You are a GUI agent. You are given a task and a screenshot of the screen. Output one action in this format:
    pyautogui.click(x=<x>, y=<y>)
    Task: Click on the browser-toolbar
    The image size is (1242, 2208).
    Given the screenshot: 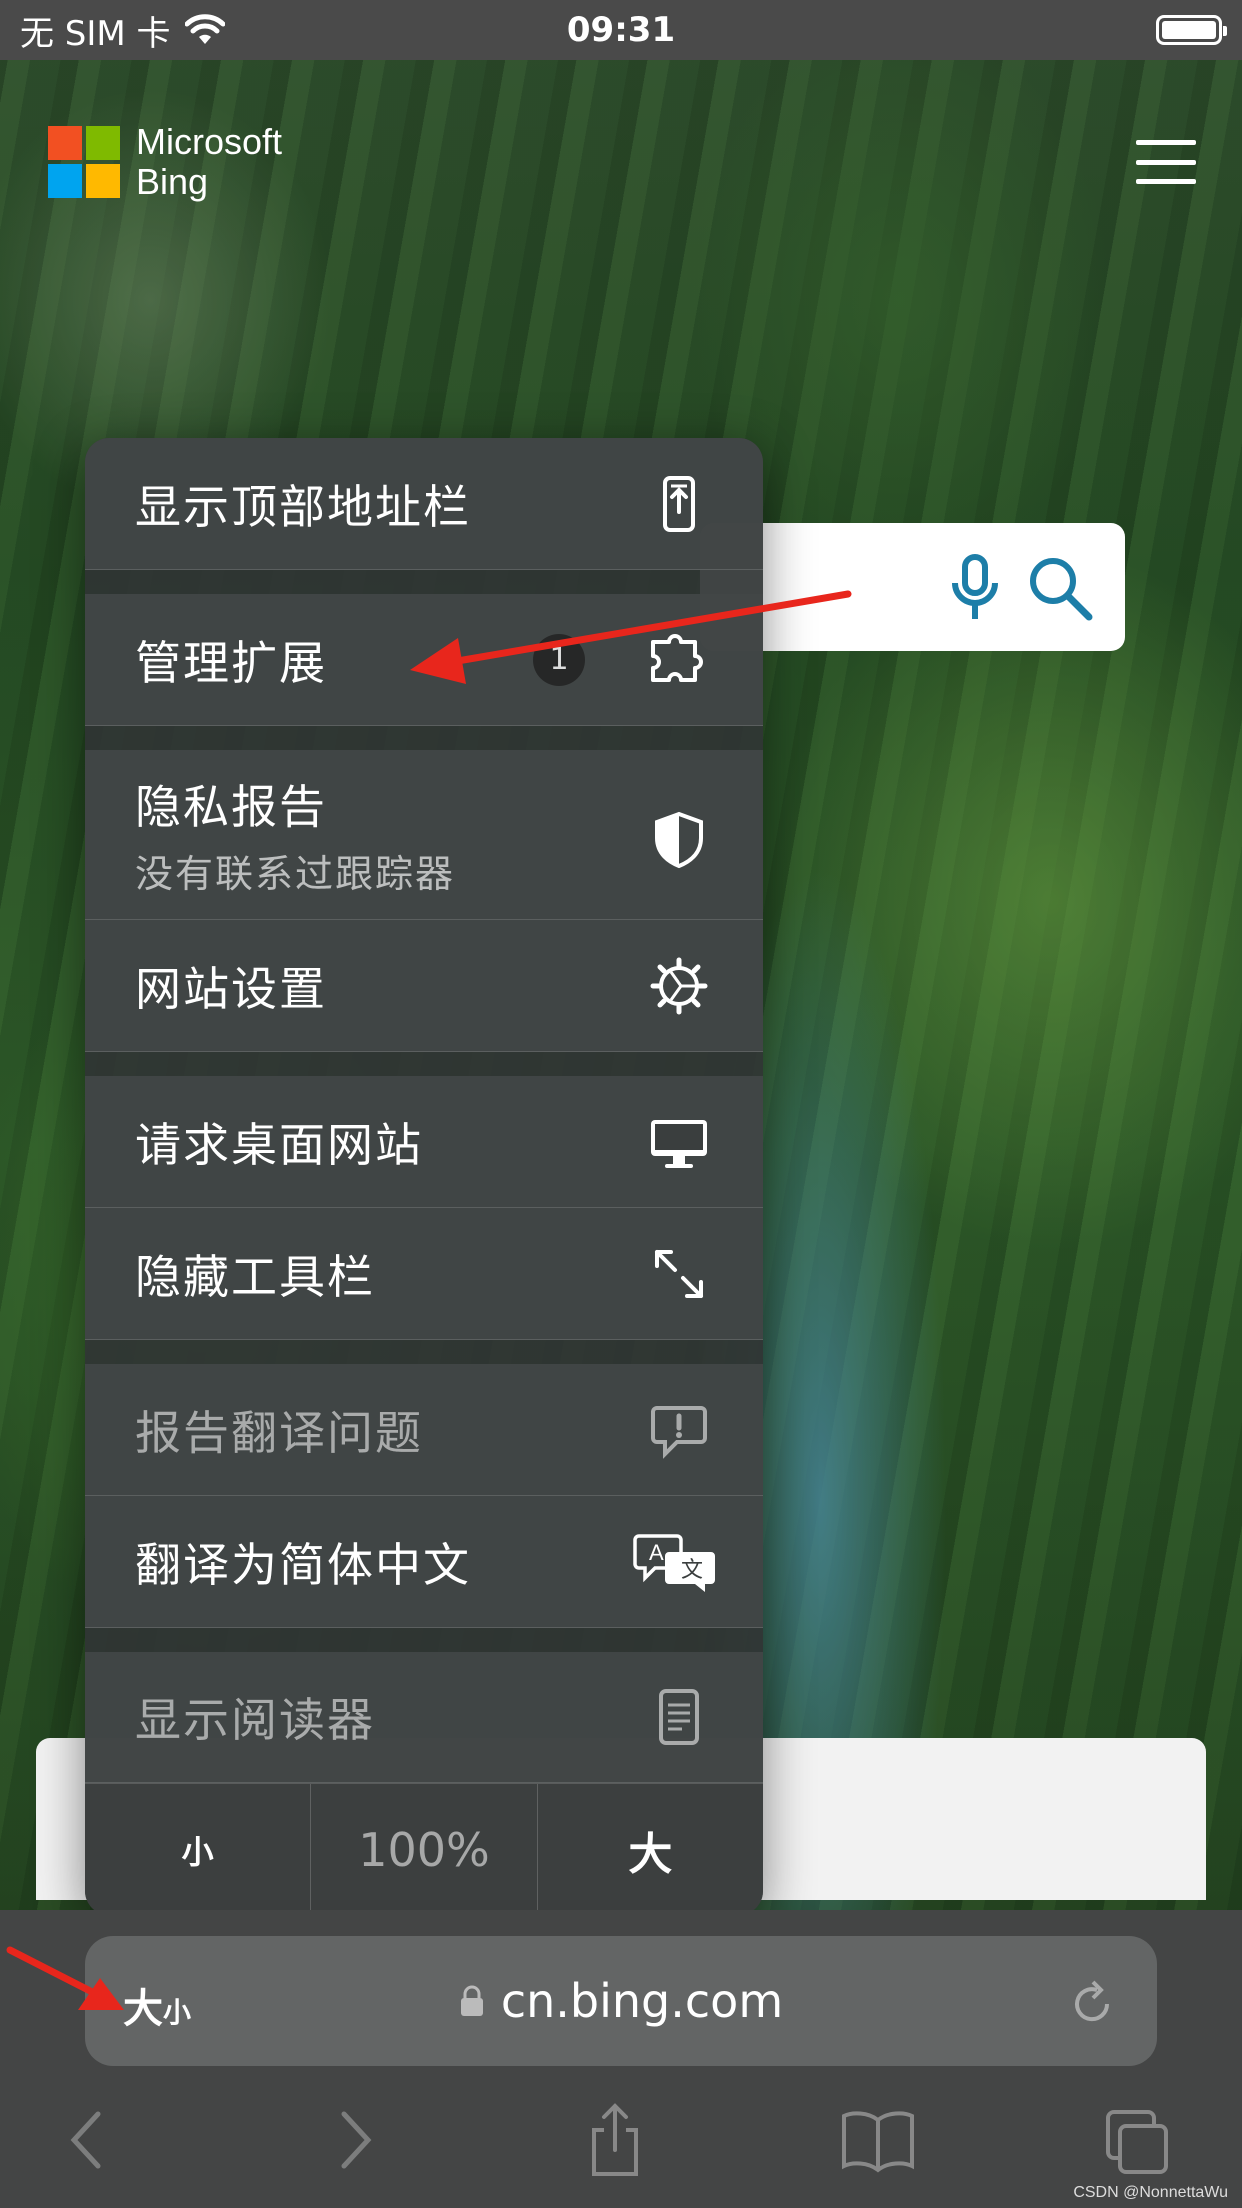 What is the action you would take?
    pyautogui.click(x=621, y=2145)
    